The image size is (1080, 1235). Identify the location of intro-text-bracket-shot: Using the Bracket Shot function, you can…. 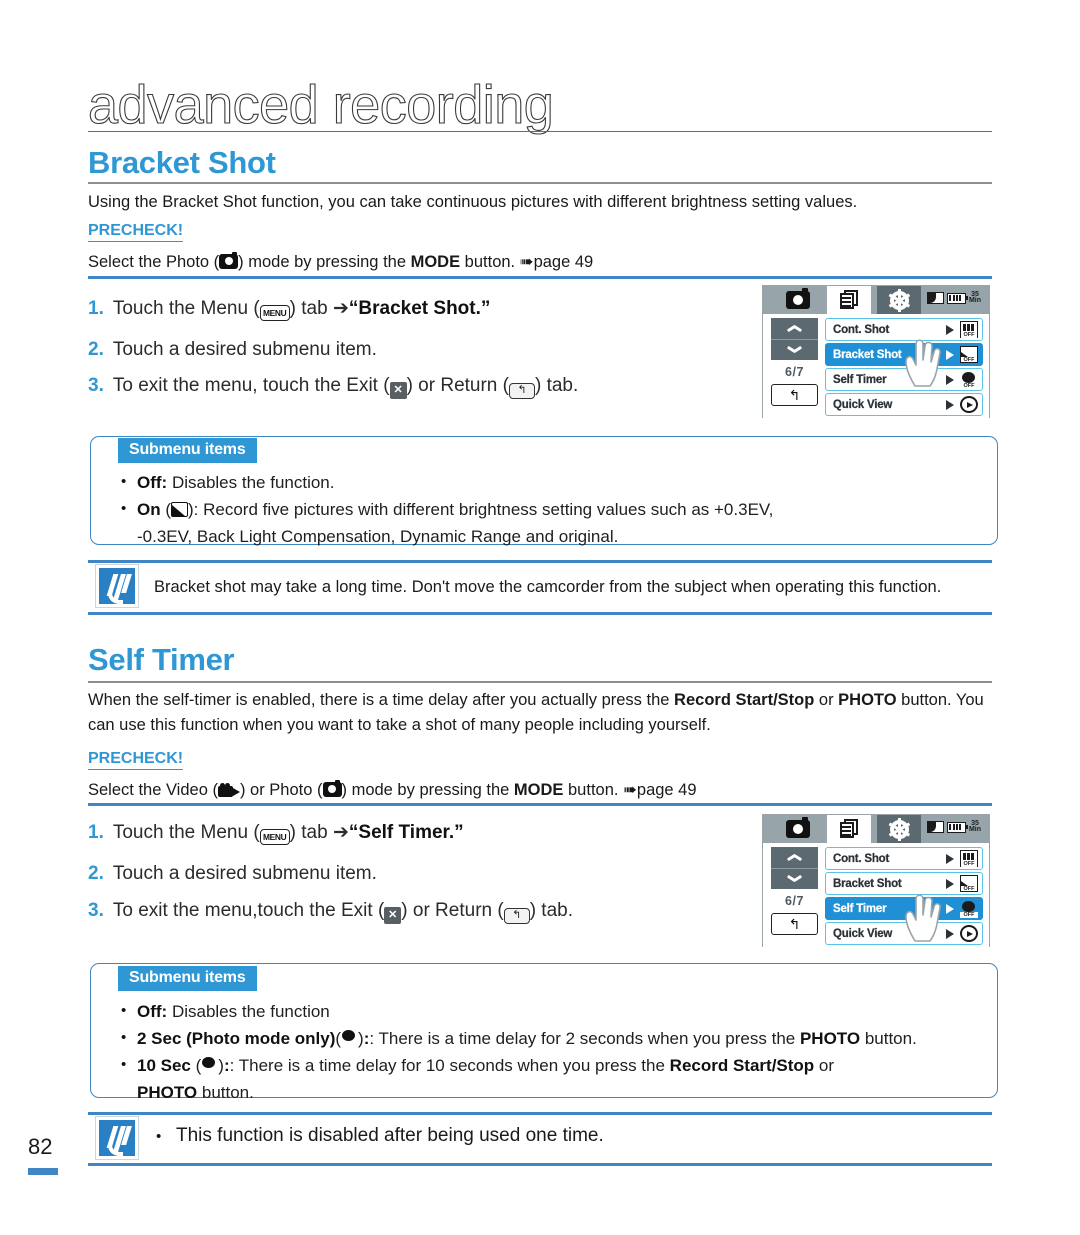
(473, 202).